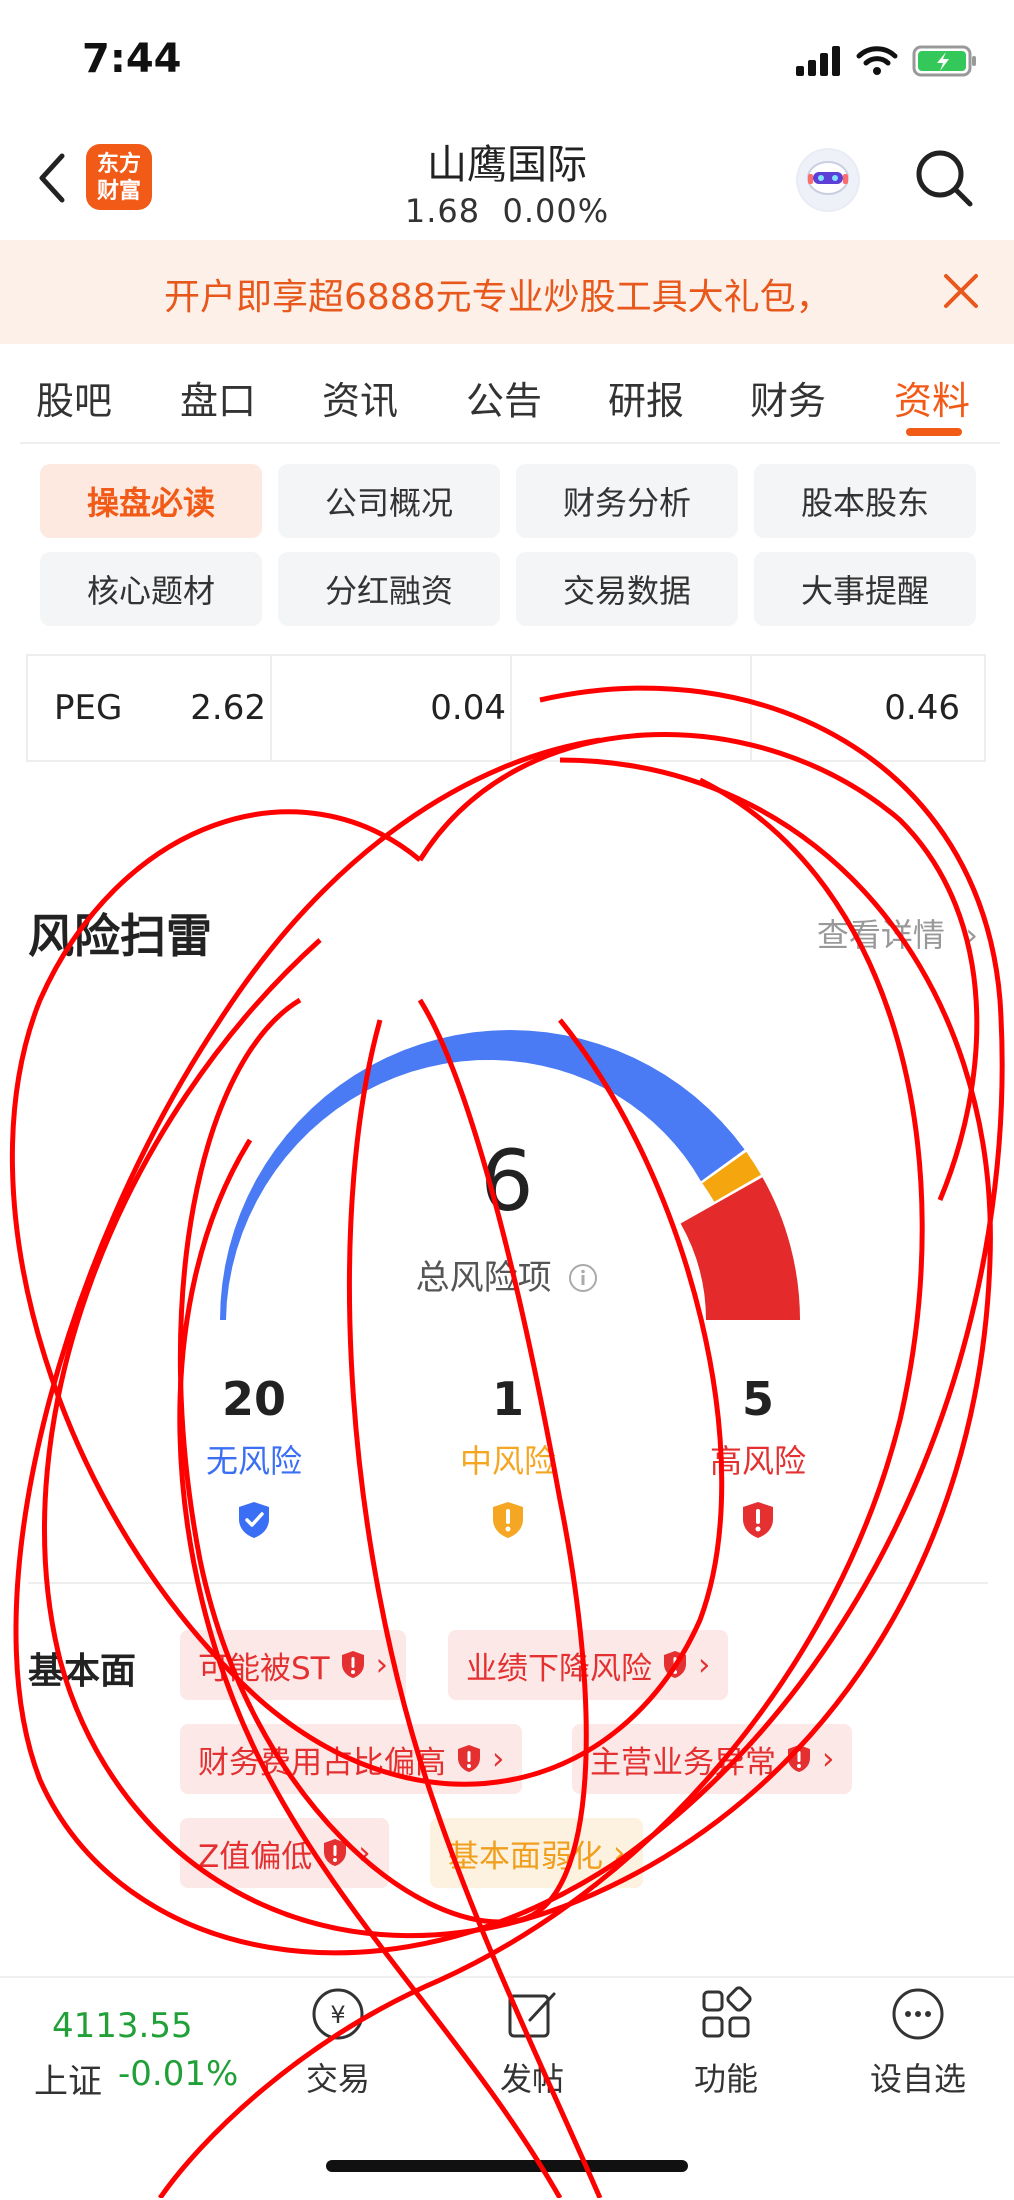 This screenshot has width=1014, height=2200. I want to click on risk-tag: 财务费用占比偏高 ›, so click(351, 1759).